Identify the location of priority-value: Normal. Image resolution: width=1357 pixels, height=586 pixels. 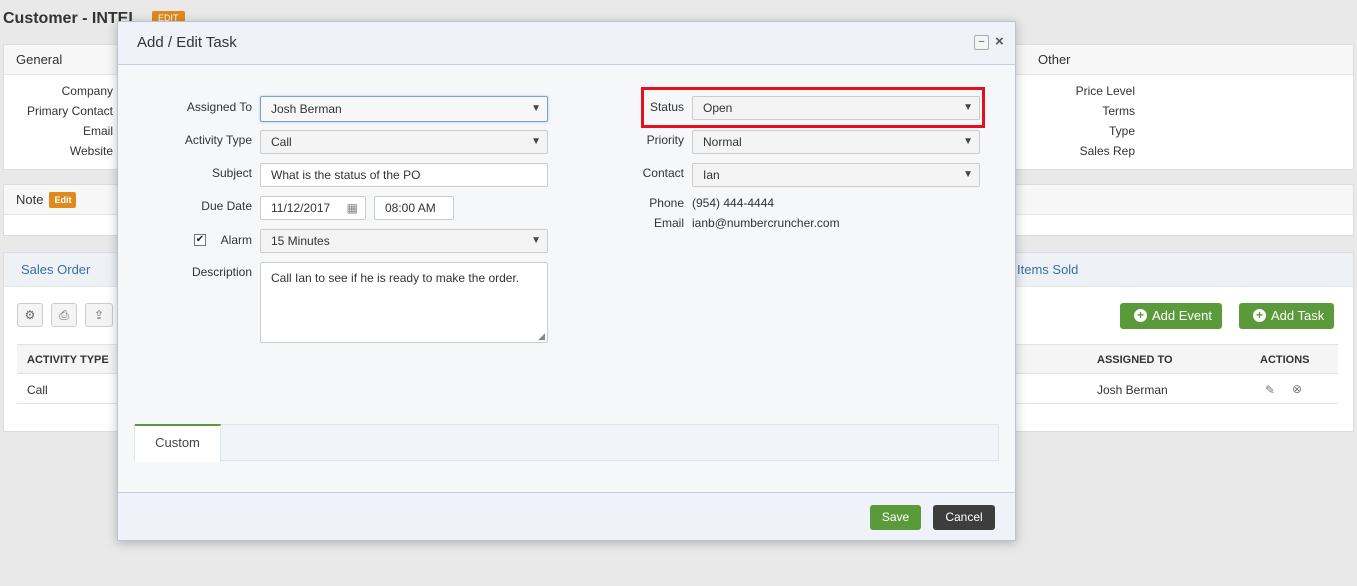
(722, 142).